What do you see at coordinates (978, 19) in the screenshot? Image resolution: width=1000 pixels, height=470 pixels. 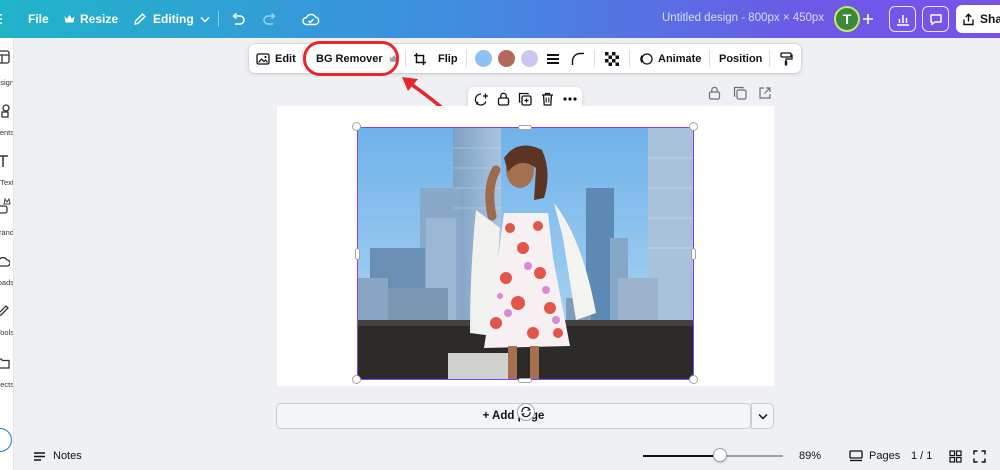 I see `share-button: Share` at bounding box center [978, 19].